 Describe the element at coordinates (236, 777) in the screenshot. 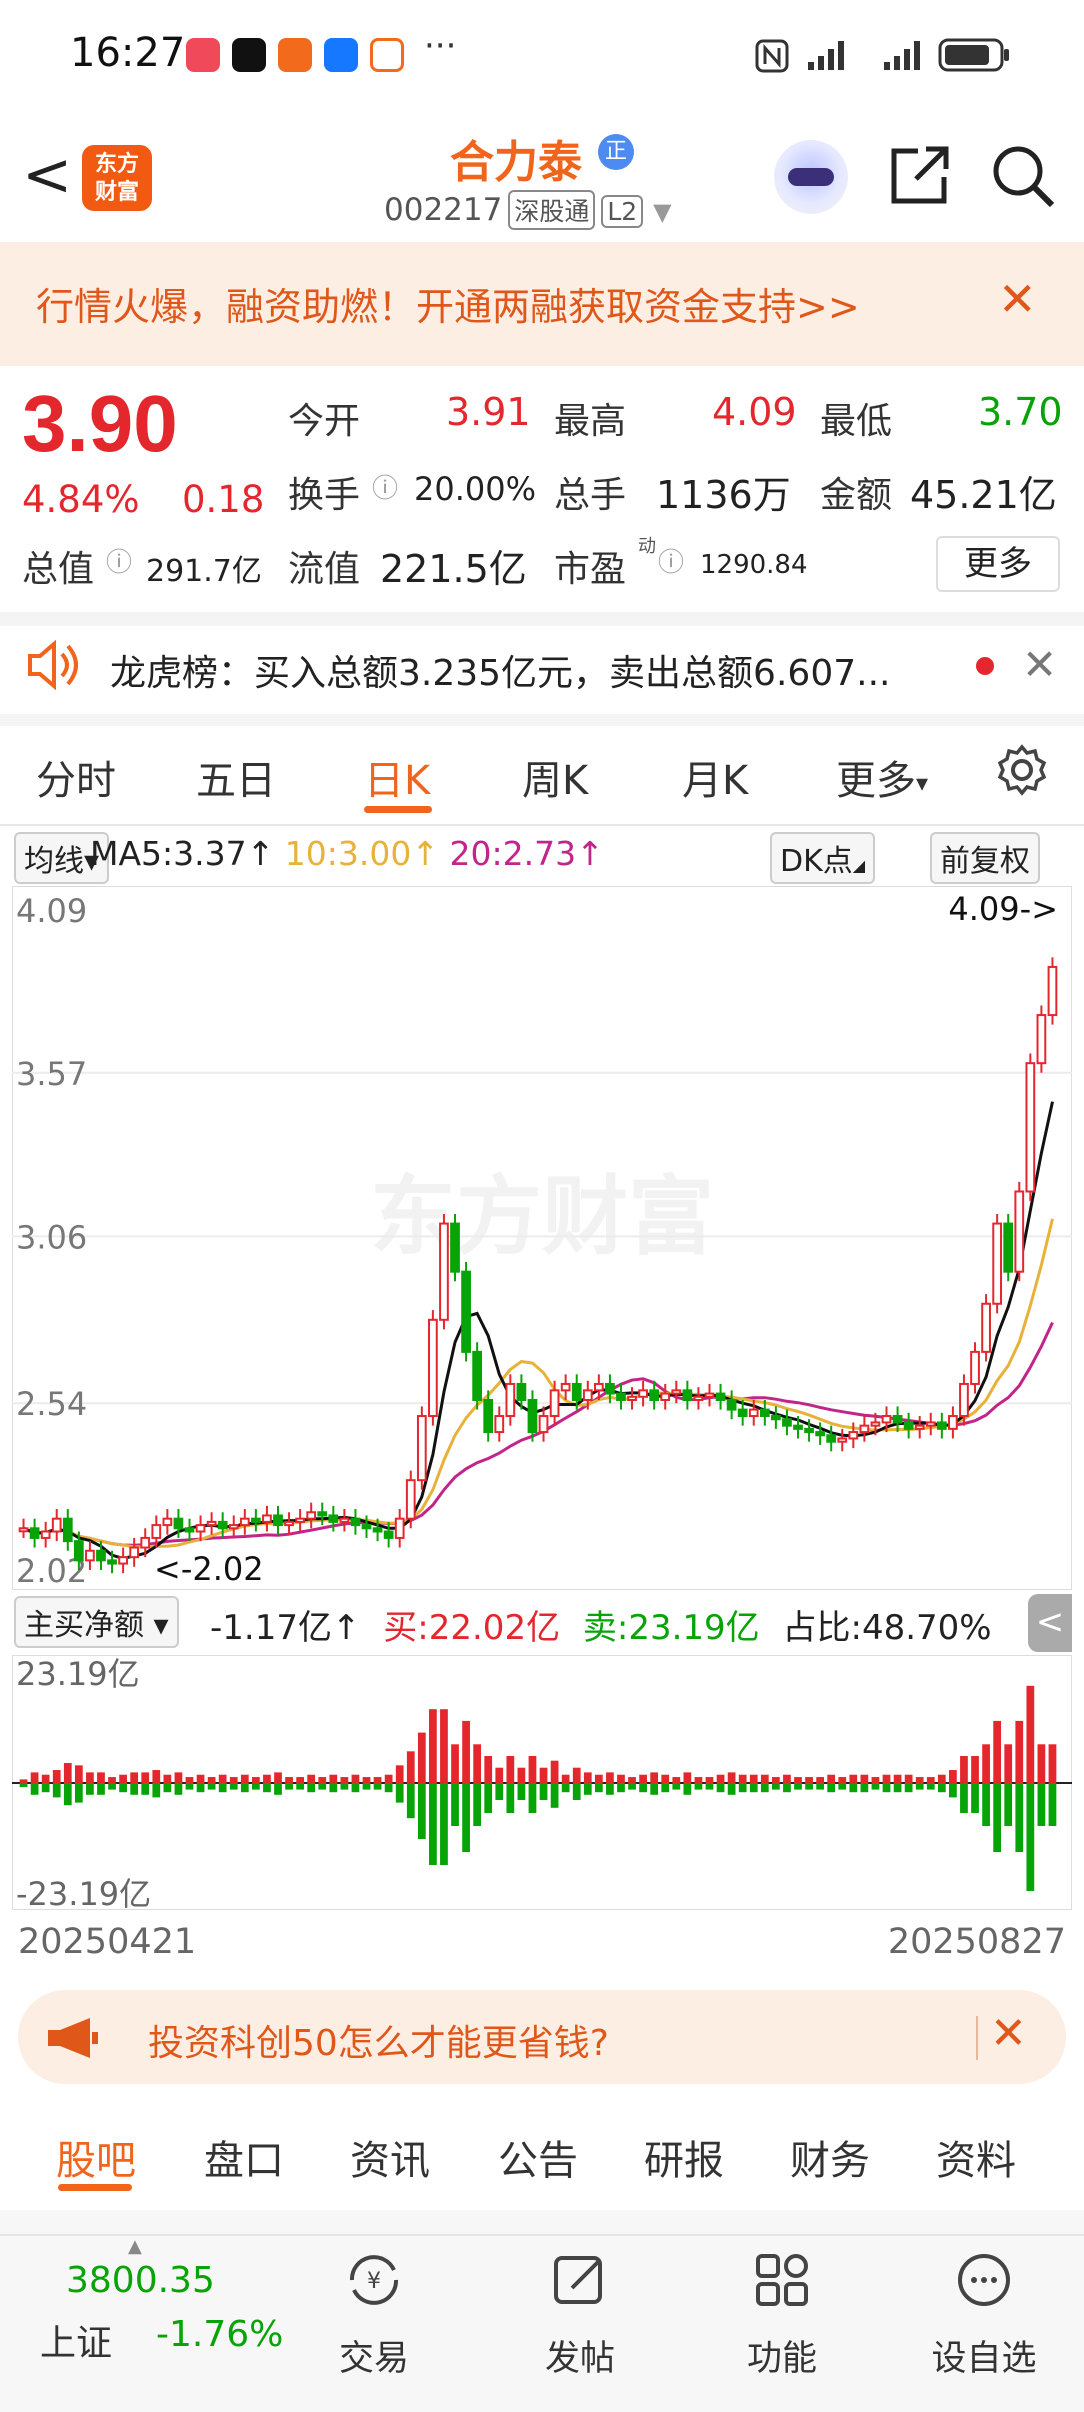

I see `tab-five-day: 五日` at that location.